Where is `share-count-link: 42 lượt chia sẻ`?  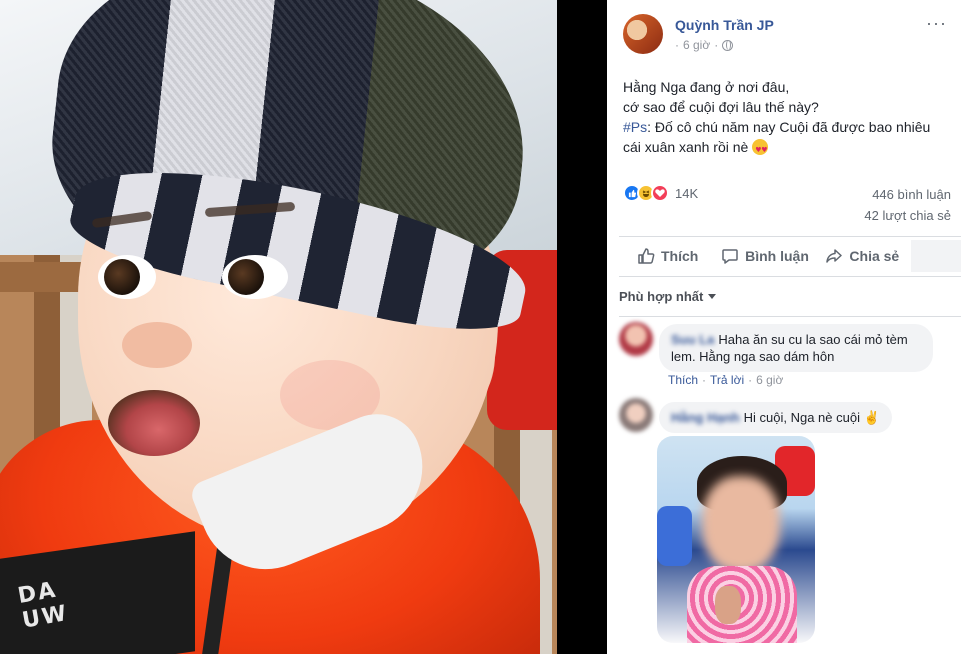 share-count-link: 42 lượt chia sẻ is located at coordinates (907, 215).